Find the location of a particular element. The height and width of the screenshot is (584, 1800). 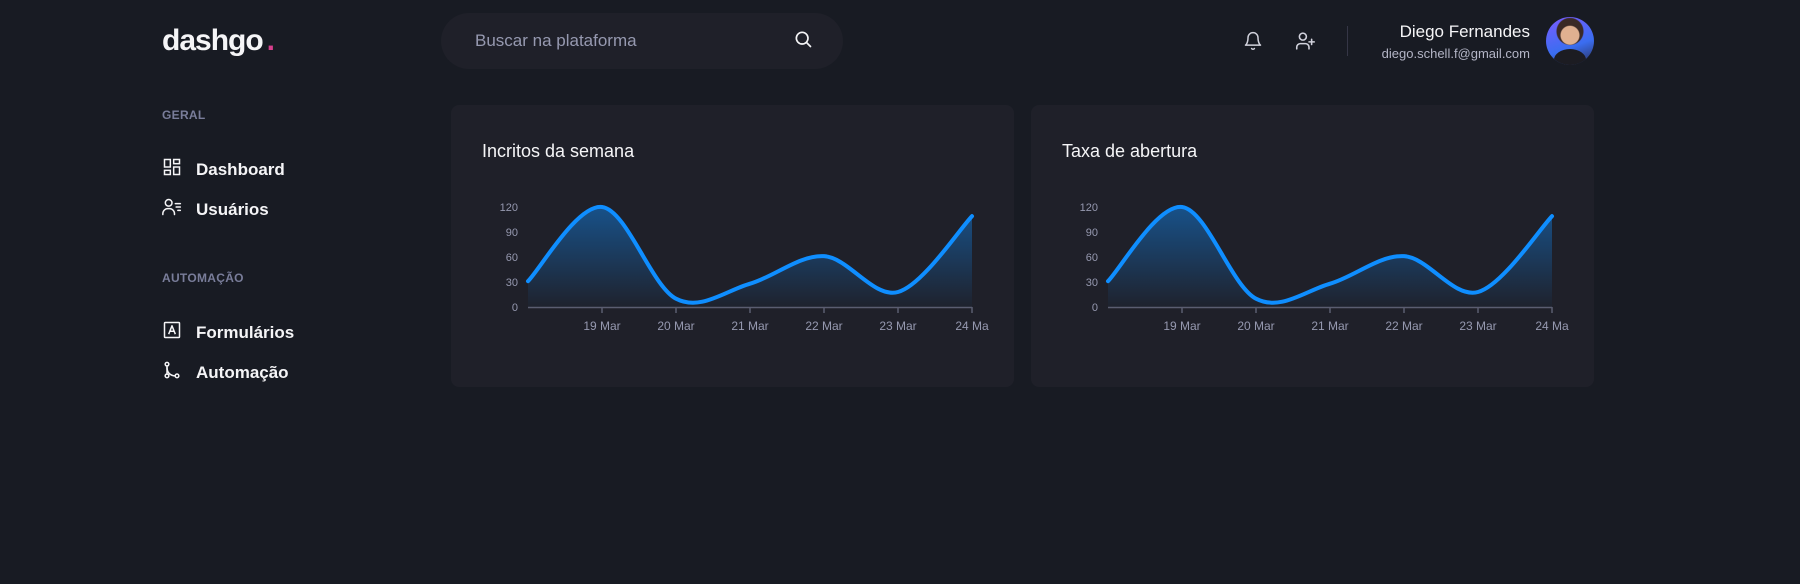

sidebar-item-label: Usuários is located at coordinates (232, 209).